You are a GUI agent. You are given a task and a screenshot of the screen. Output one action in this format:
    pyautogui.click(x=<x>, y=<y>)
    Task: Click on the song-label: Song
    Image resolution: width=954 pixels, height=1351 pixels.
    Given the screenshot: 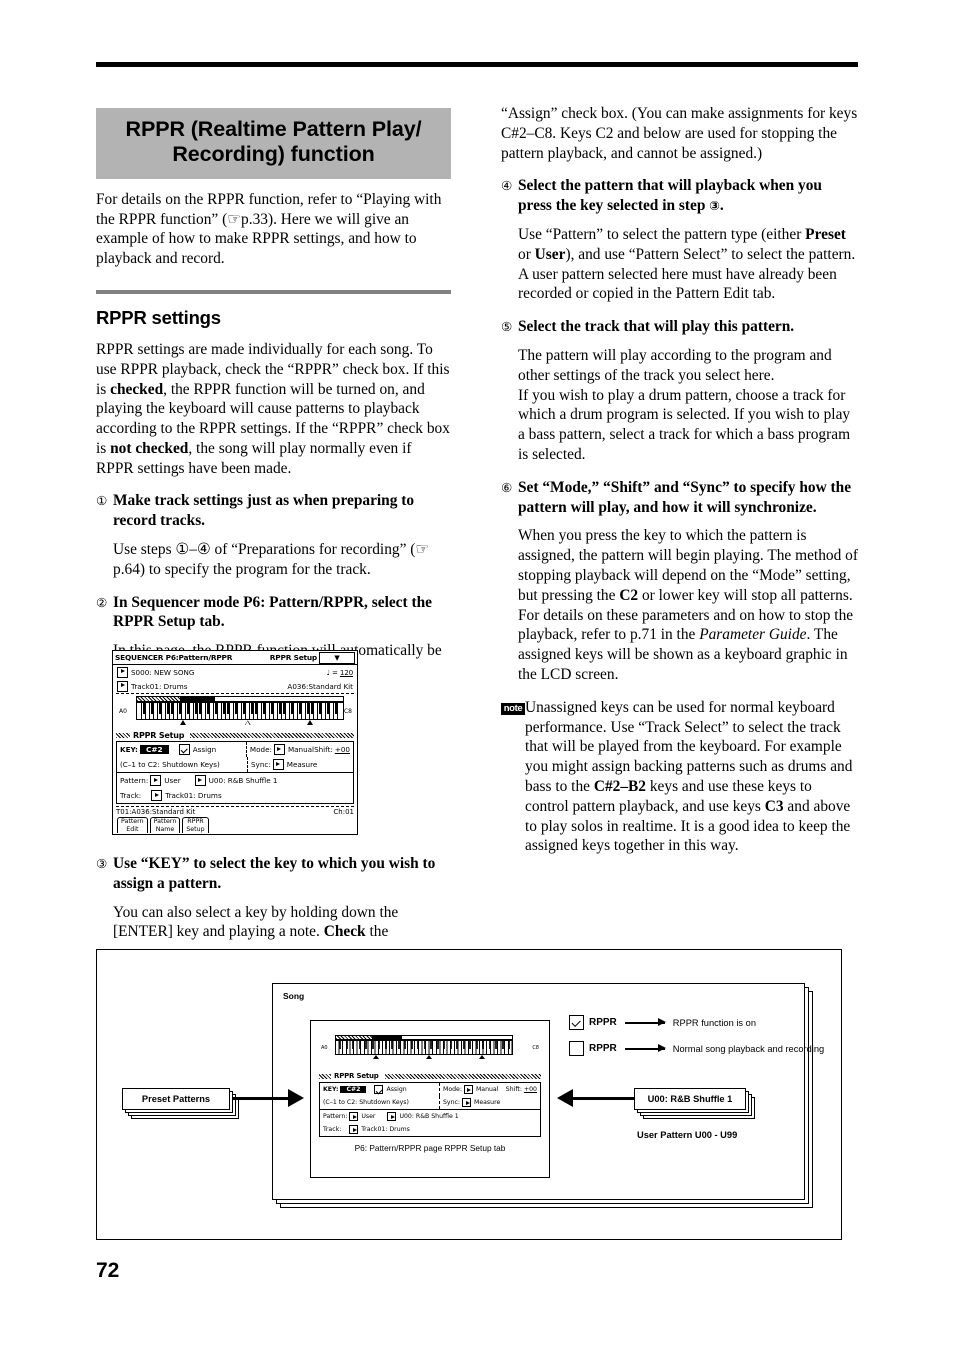 What is the action you would take?
    pyautogui.click(x=294, y=996)
    